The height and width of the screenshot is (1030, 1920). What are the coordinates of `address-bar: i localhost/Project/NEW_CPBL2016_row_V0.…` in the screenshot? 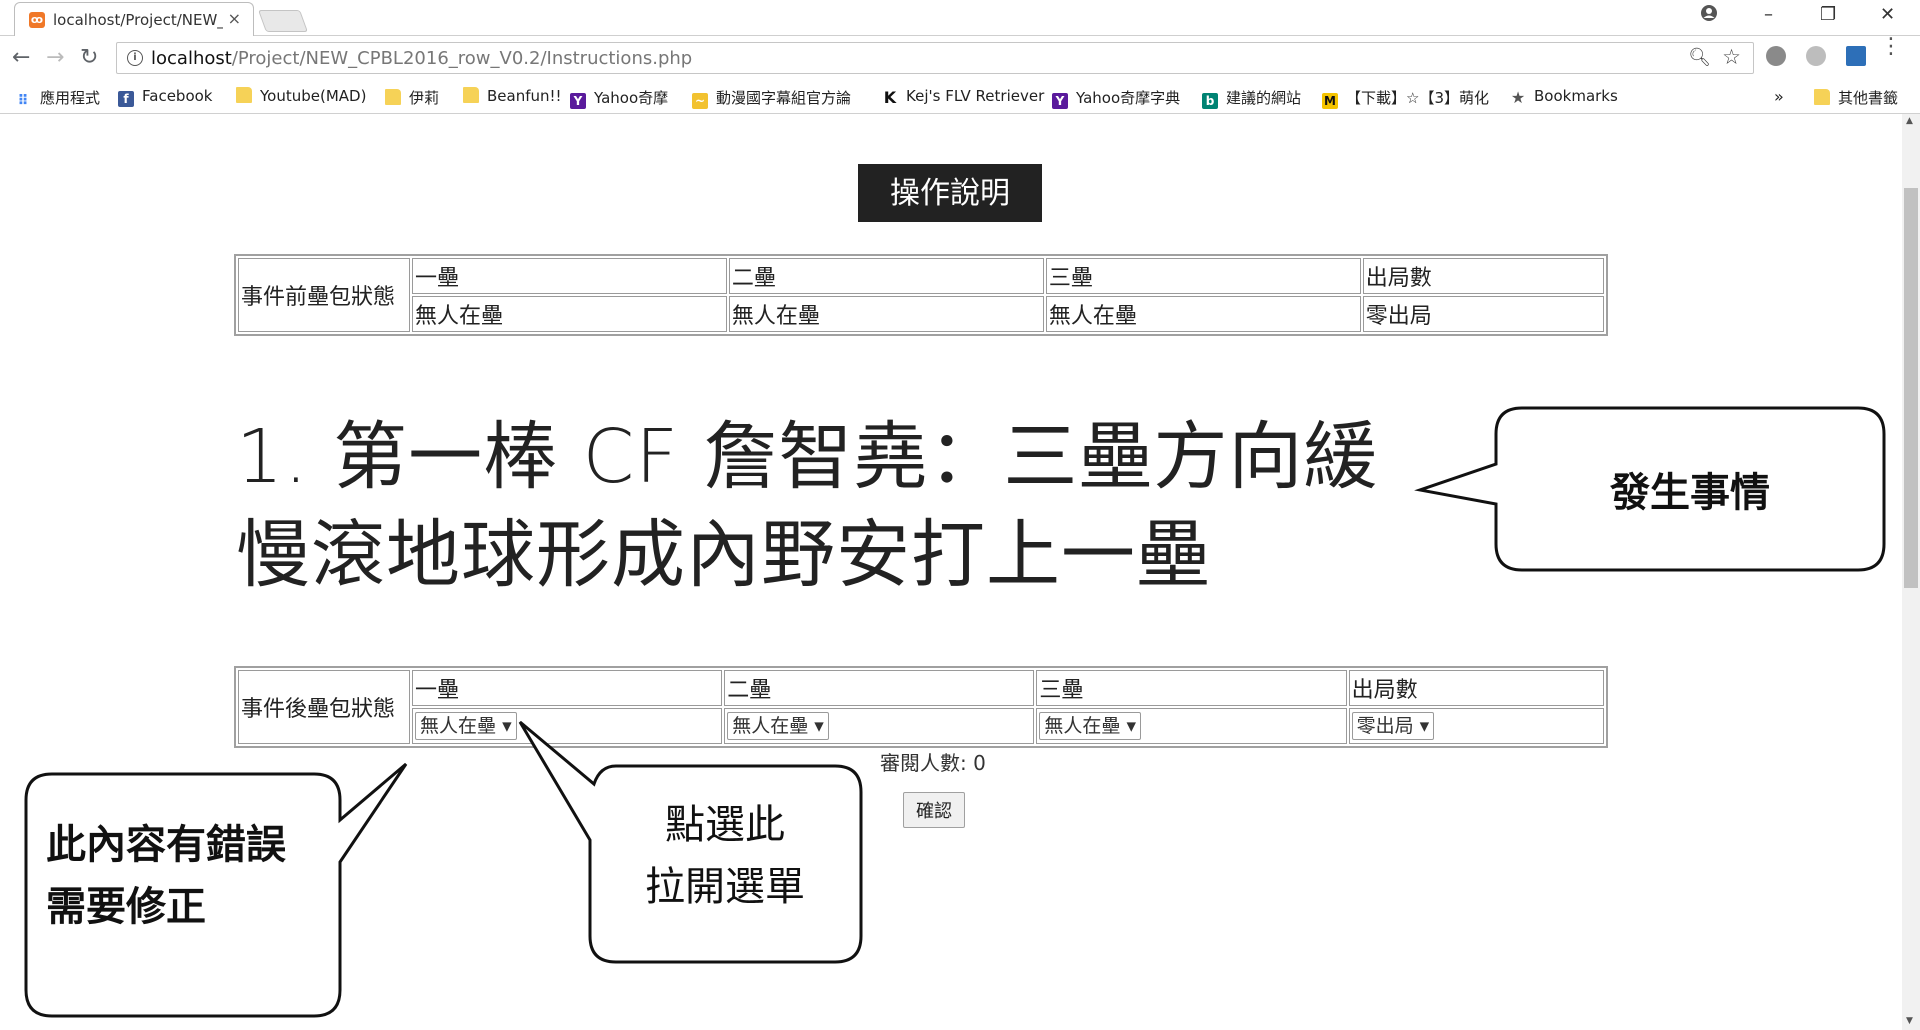 It's located at (935, 58).